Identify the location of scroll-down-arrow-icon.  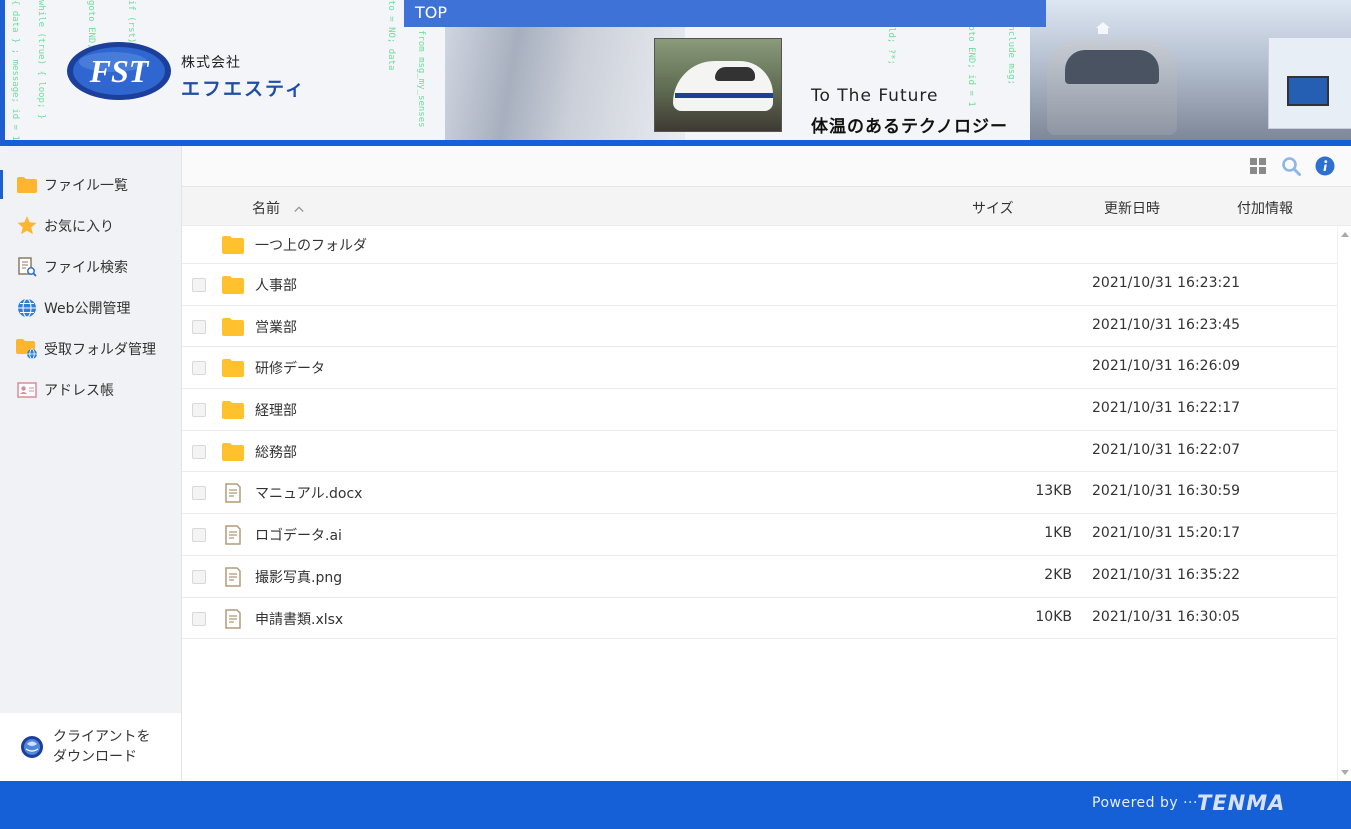
(1345, 773).